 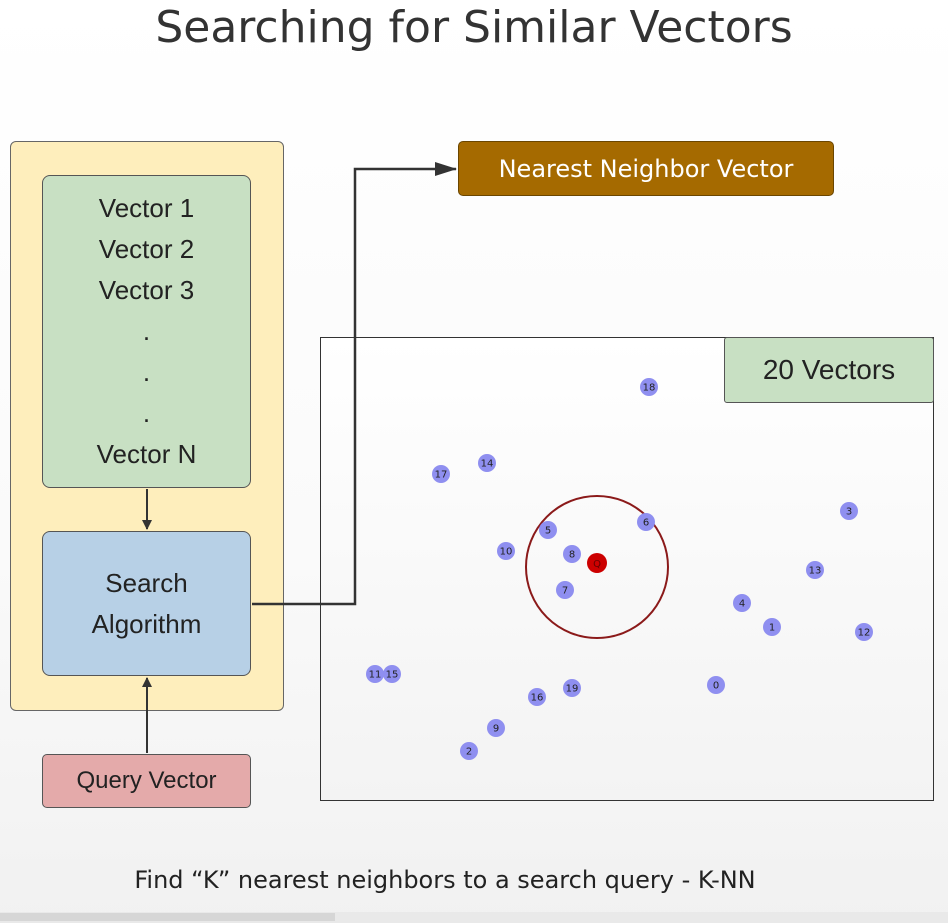 I want to click on vector-point: 1, so click(x=772, y=627).